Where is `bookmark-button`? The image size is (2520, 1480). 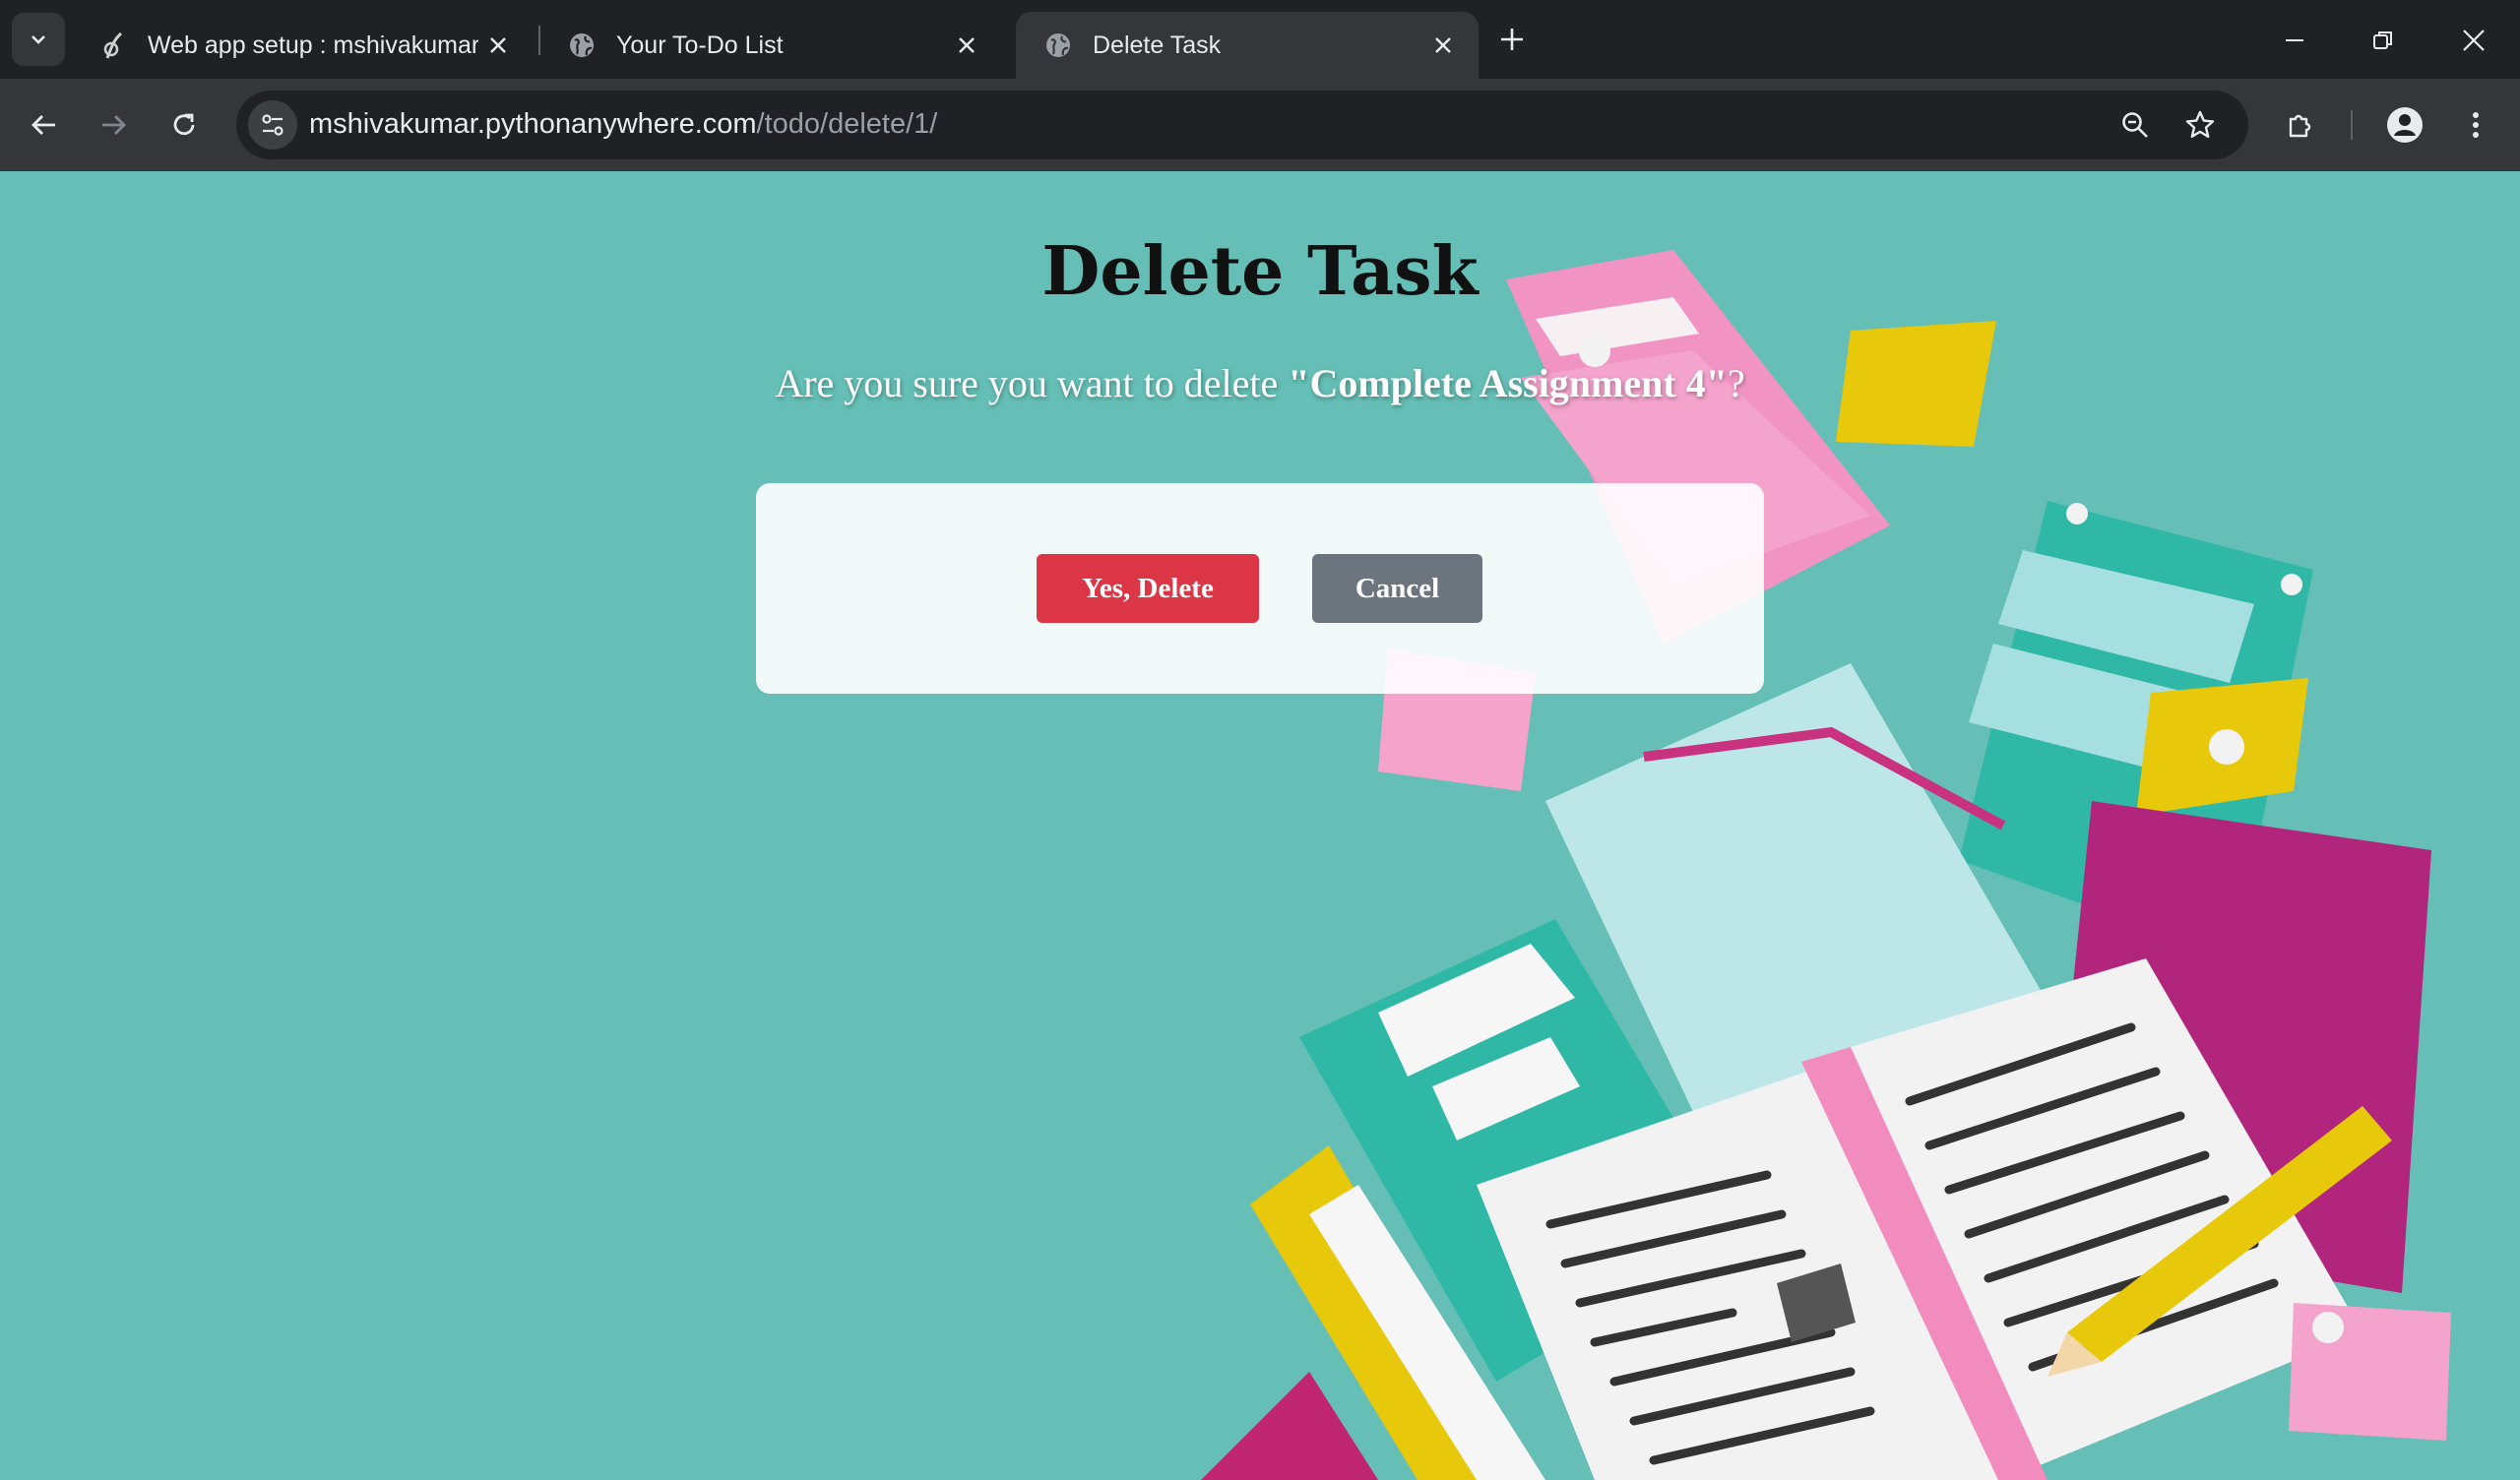 bookmark-button is located at coordinates (2200, 125).